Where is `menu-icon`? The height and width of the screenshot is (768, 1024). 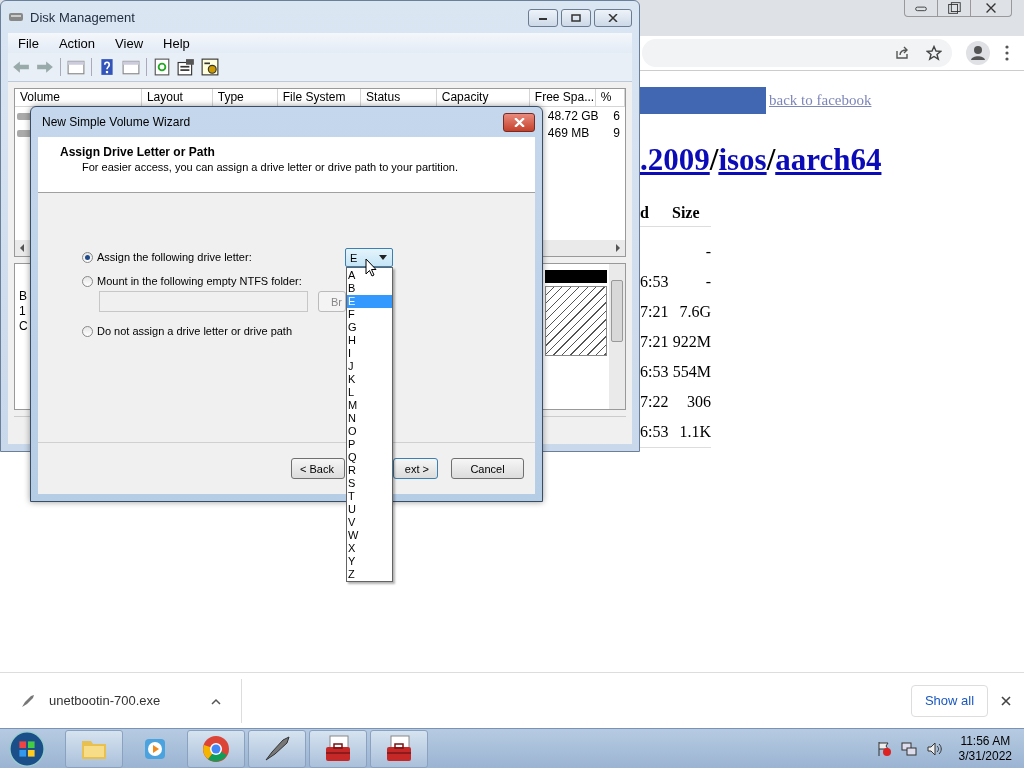
menu-icon is located at coordinates (1007, 53).